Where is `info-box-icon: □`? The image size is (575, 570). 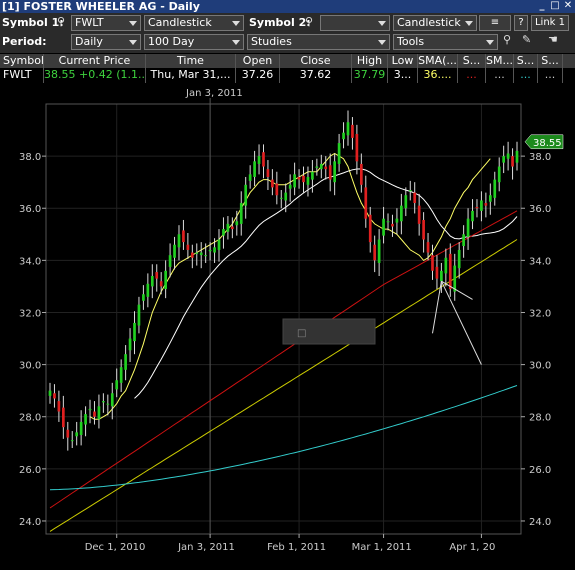 info-box-icon: □ is located at coordinates (301, 333).